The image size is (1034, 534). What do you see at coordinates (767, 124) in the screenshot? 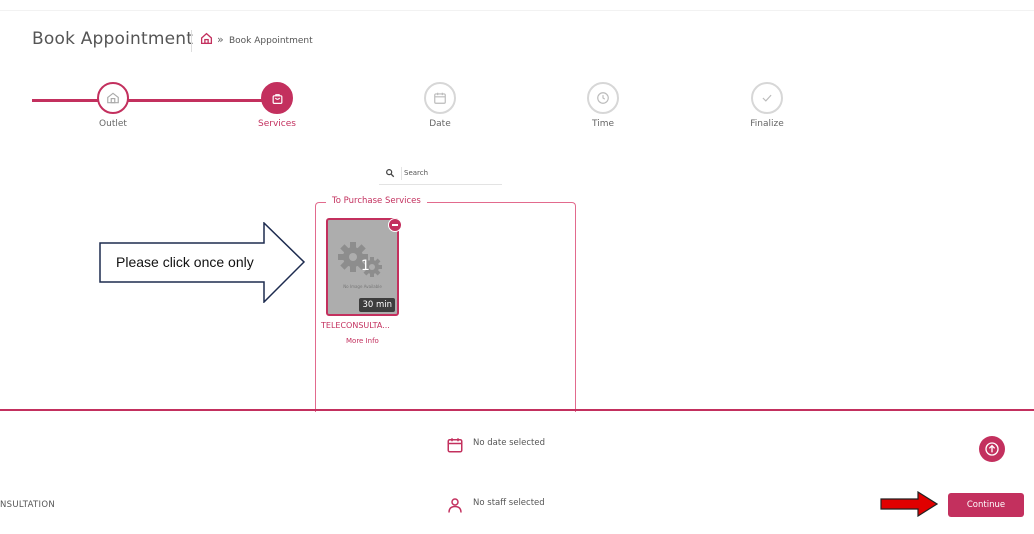
I see `step-label: Finalize` at bounding box center [767, 124].